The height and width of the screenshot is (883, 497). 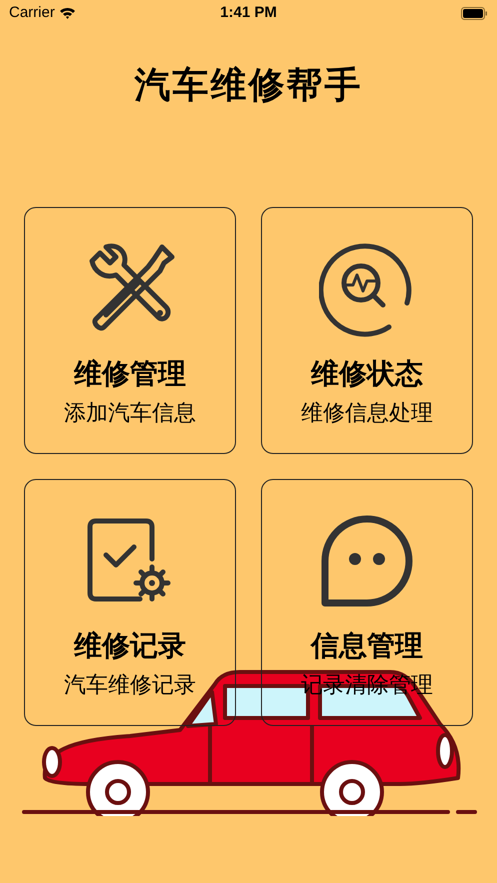 I want to click on menu-card: 维修管理 添加汽车信息, so click(x=130, y=330).